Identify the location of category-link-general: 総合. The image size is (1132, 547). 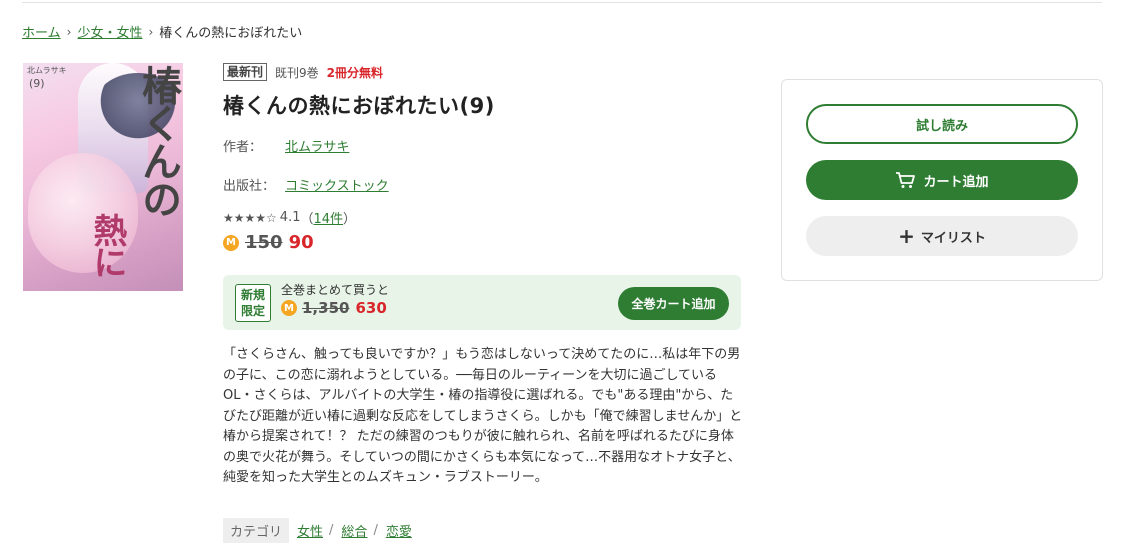
(354, 530).